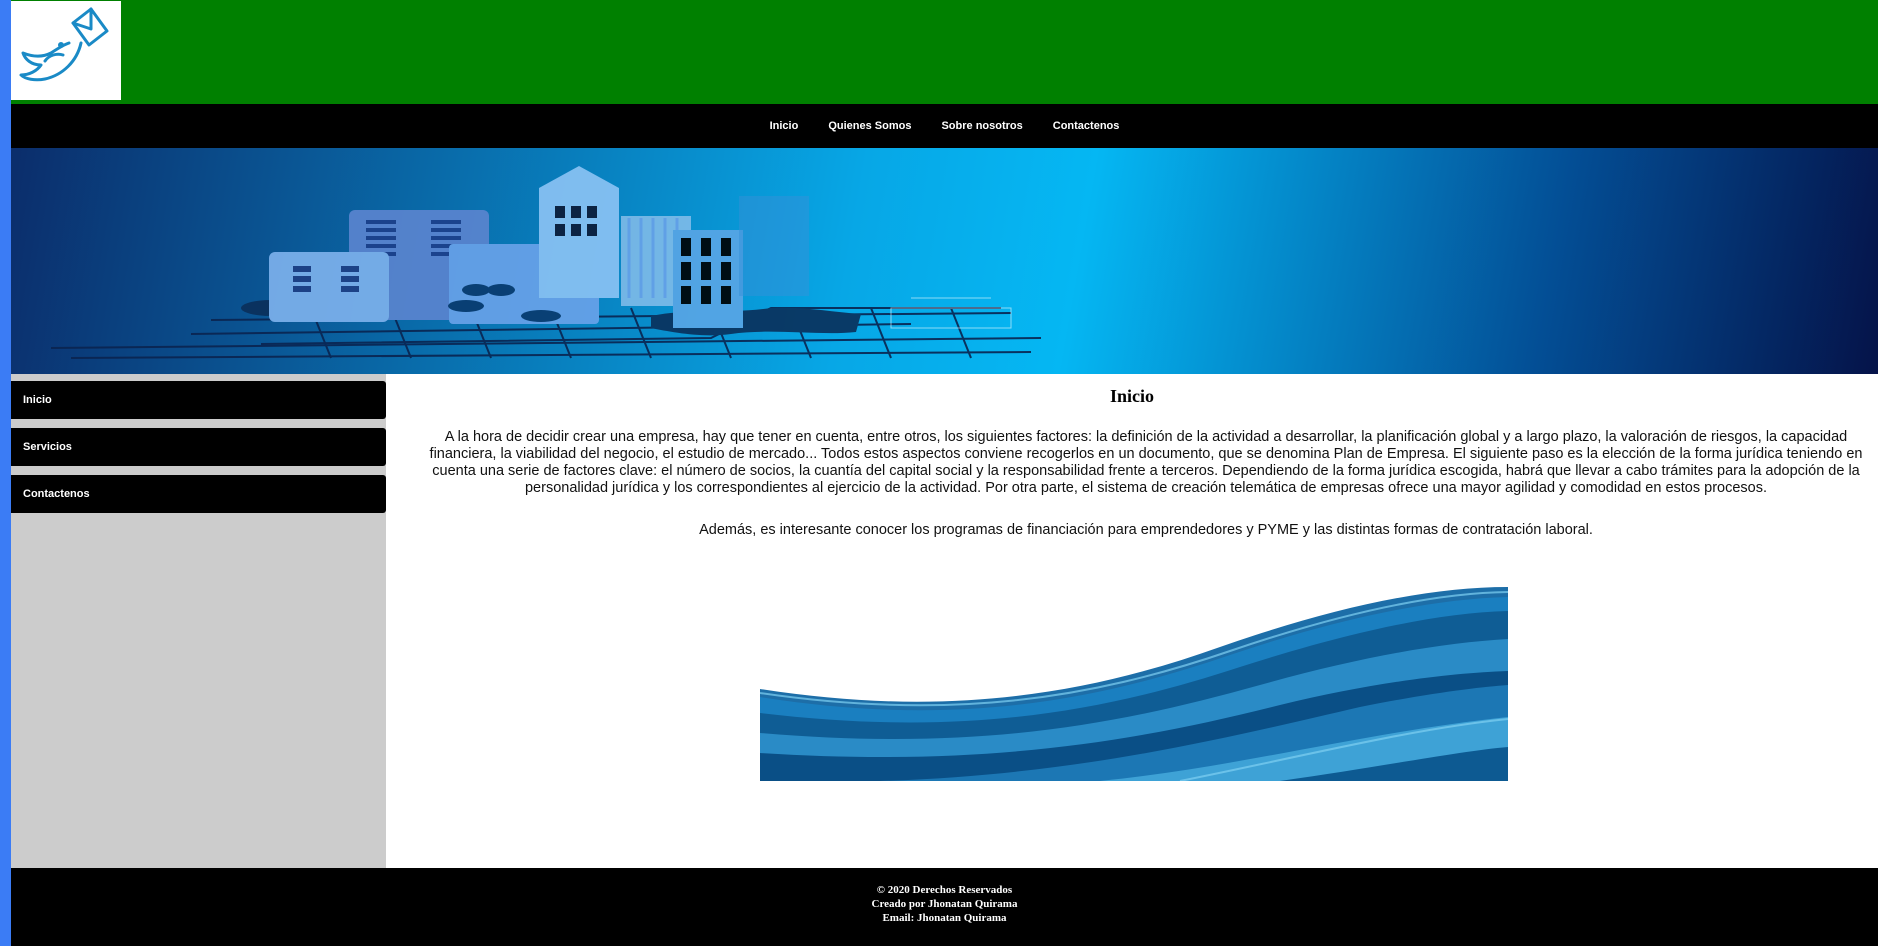 The image size is (1878, 946). What do you see at coordinates (944, 918) in the screenshot?
I see `footer-email: Email: Jhonatan Quirama` at bounding box center [944, 918].